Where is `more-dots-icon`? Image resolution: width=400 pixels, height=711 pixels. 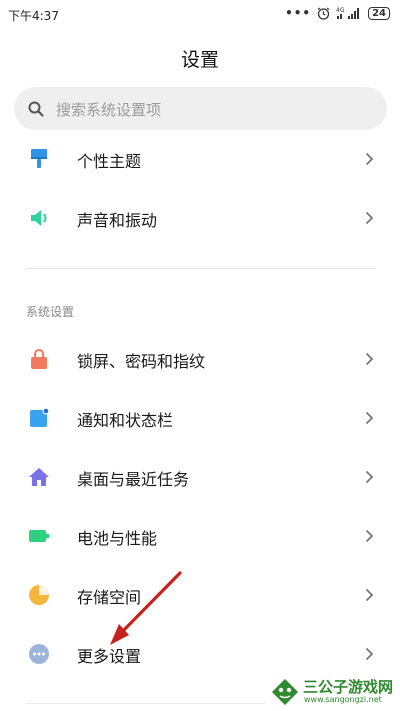 more-dots-icon is located at coordinates (39, 654).